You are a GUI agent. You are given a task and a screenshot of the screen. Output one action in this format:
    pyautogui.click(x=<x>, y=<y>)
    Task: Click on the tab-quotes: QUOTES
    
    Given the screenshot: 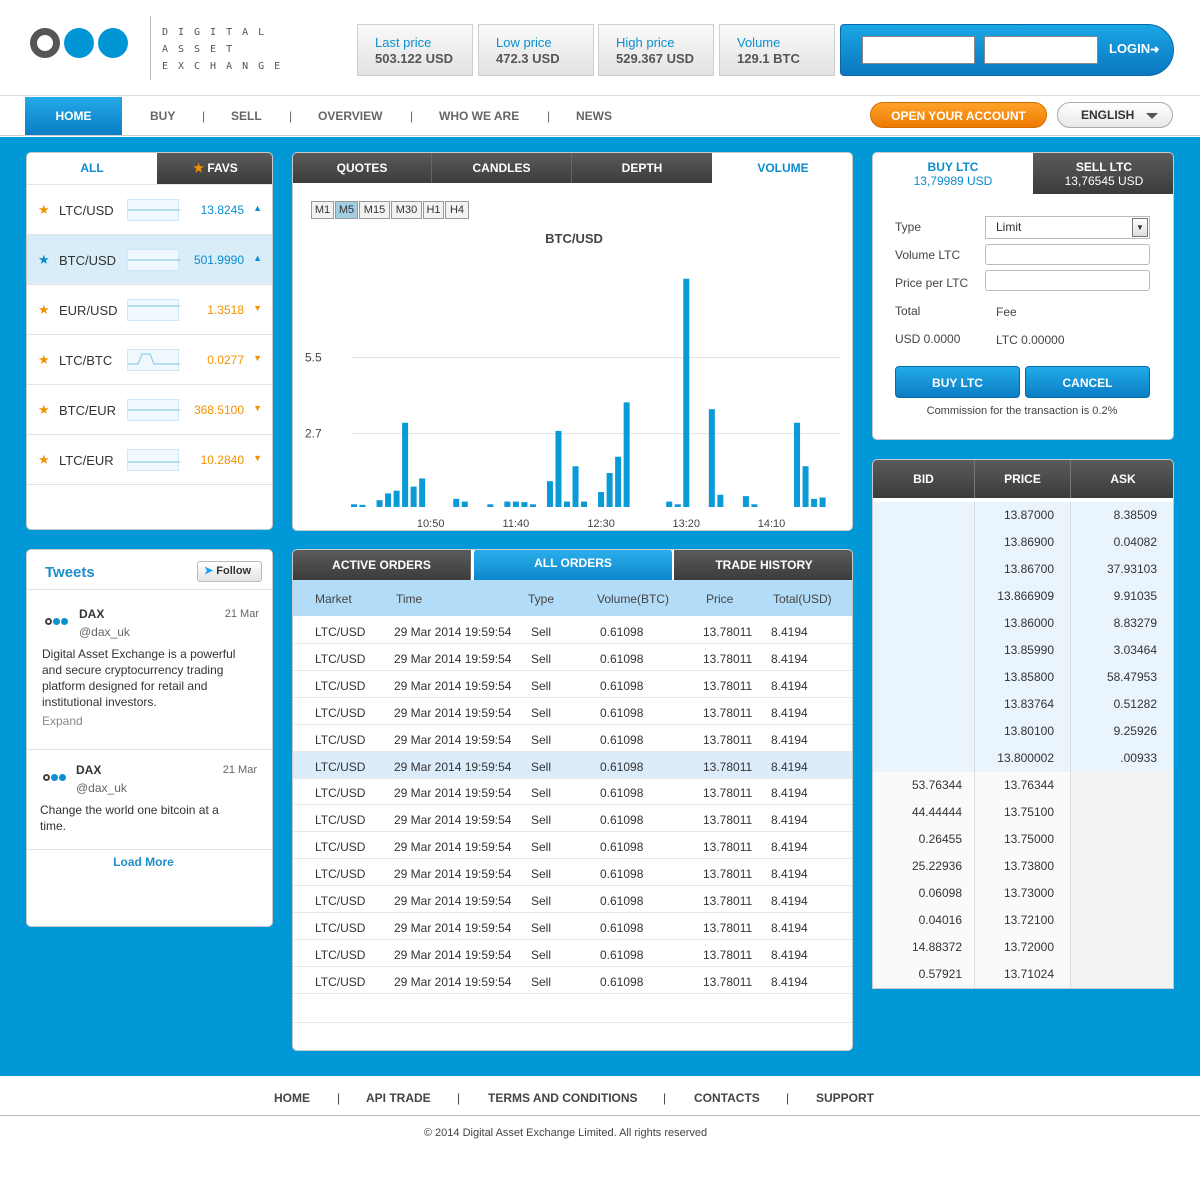 What is the action you would take?
    pyautogui.click(x=362, y=168)
    